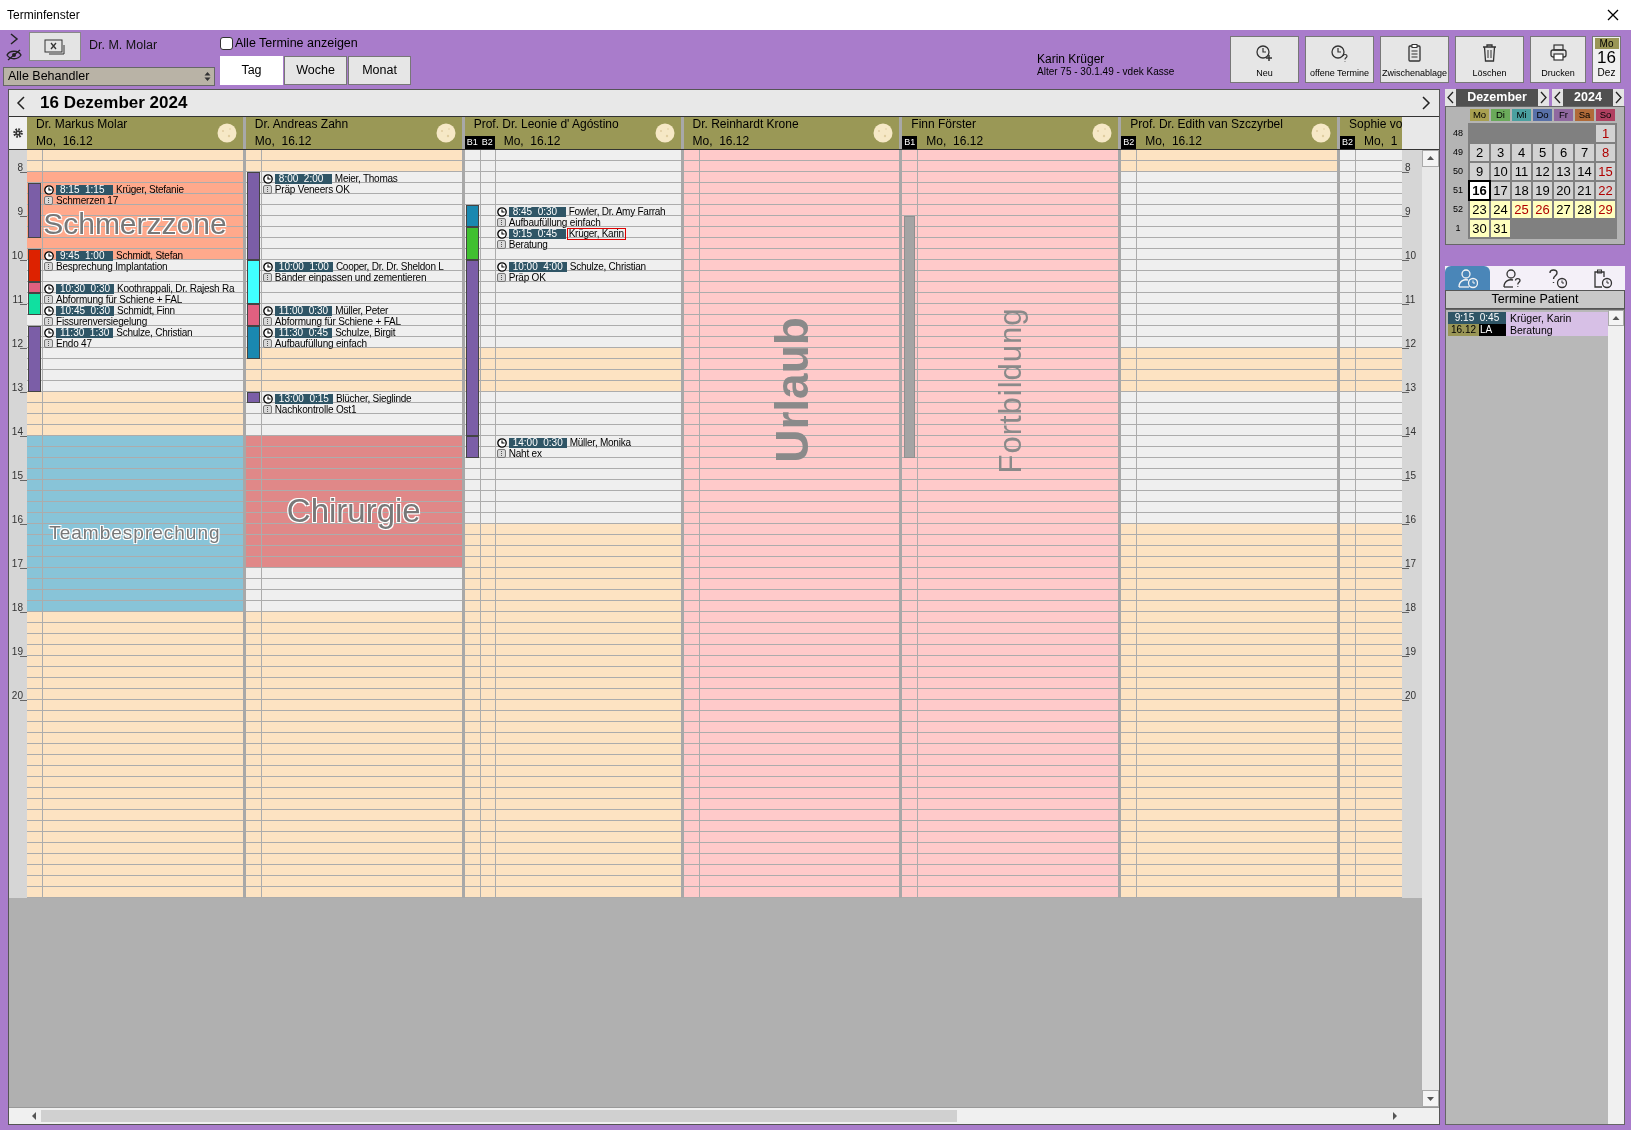 This screenshot has width=1631, height=1130. I want to click on column-header: Prof. Dr. Leonie d' Agóstino B1 B2 Mo, 16.12, so click(574, 133).